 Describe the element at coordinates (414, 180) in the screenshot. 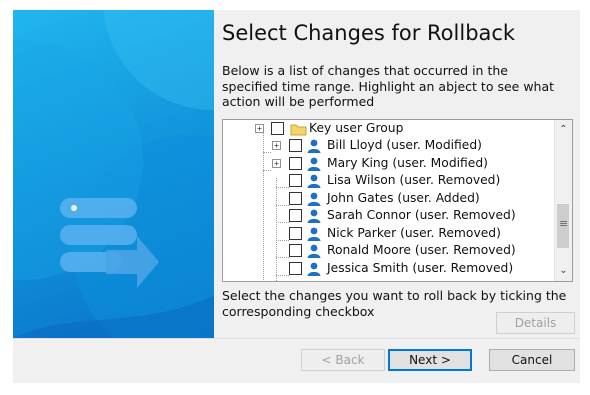

I see `item-label: Lisa Wilson (user. Removed)` at that location.